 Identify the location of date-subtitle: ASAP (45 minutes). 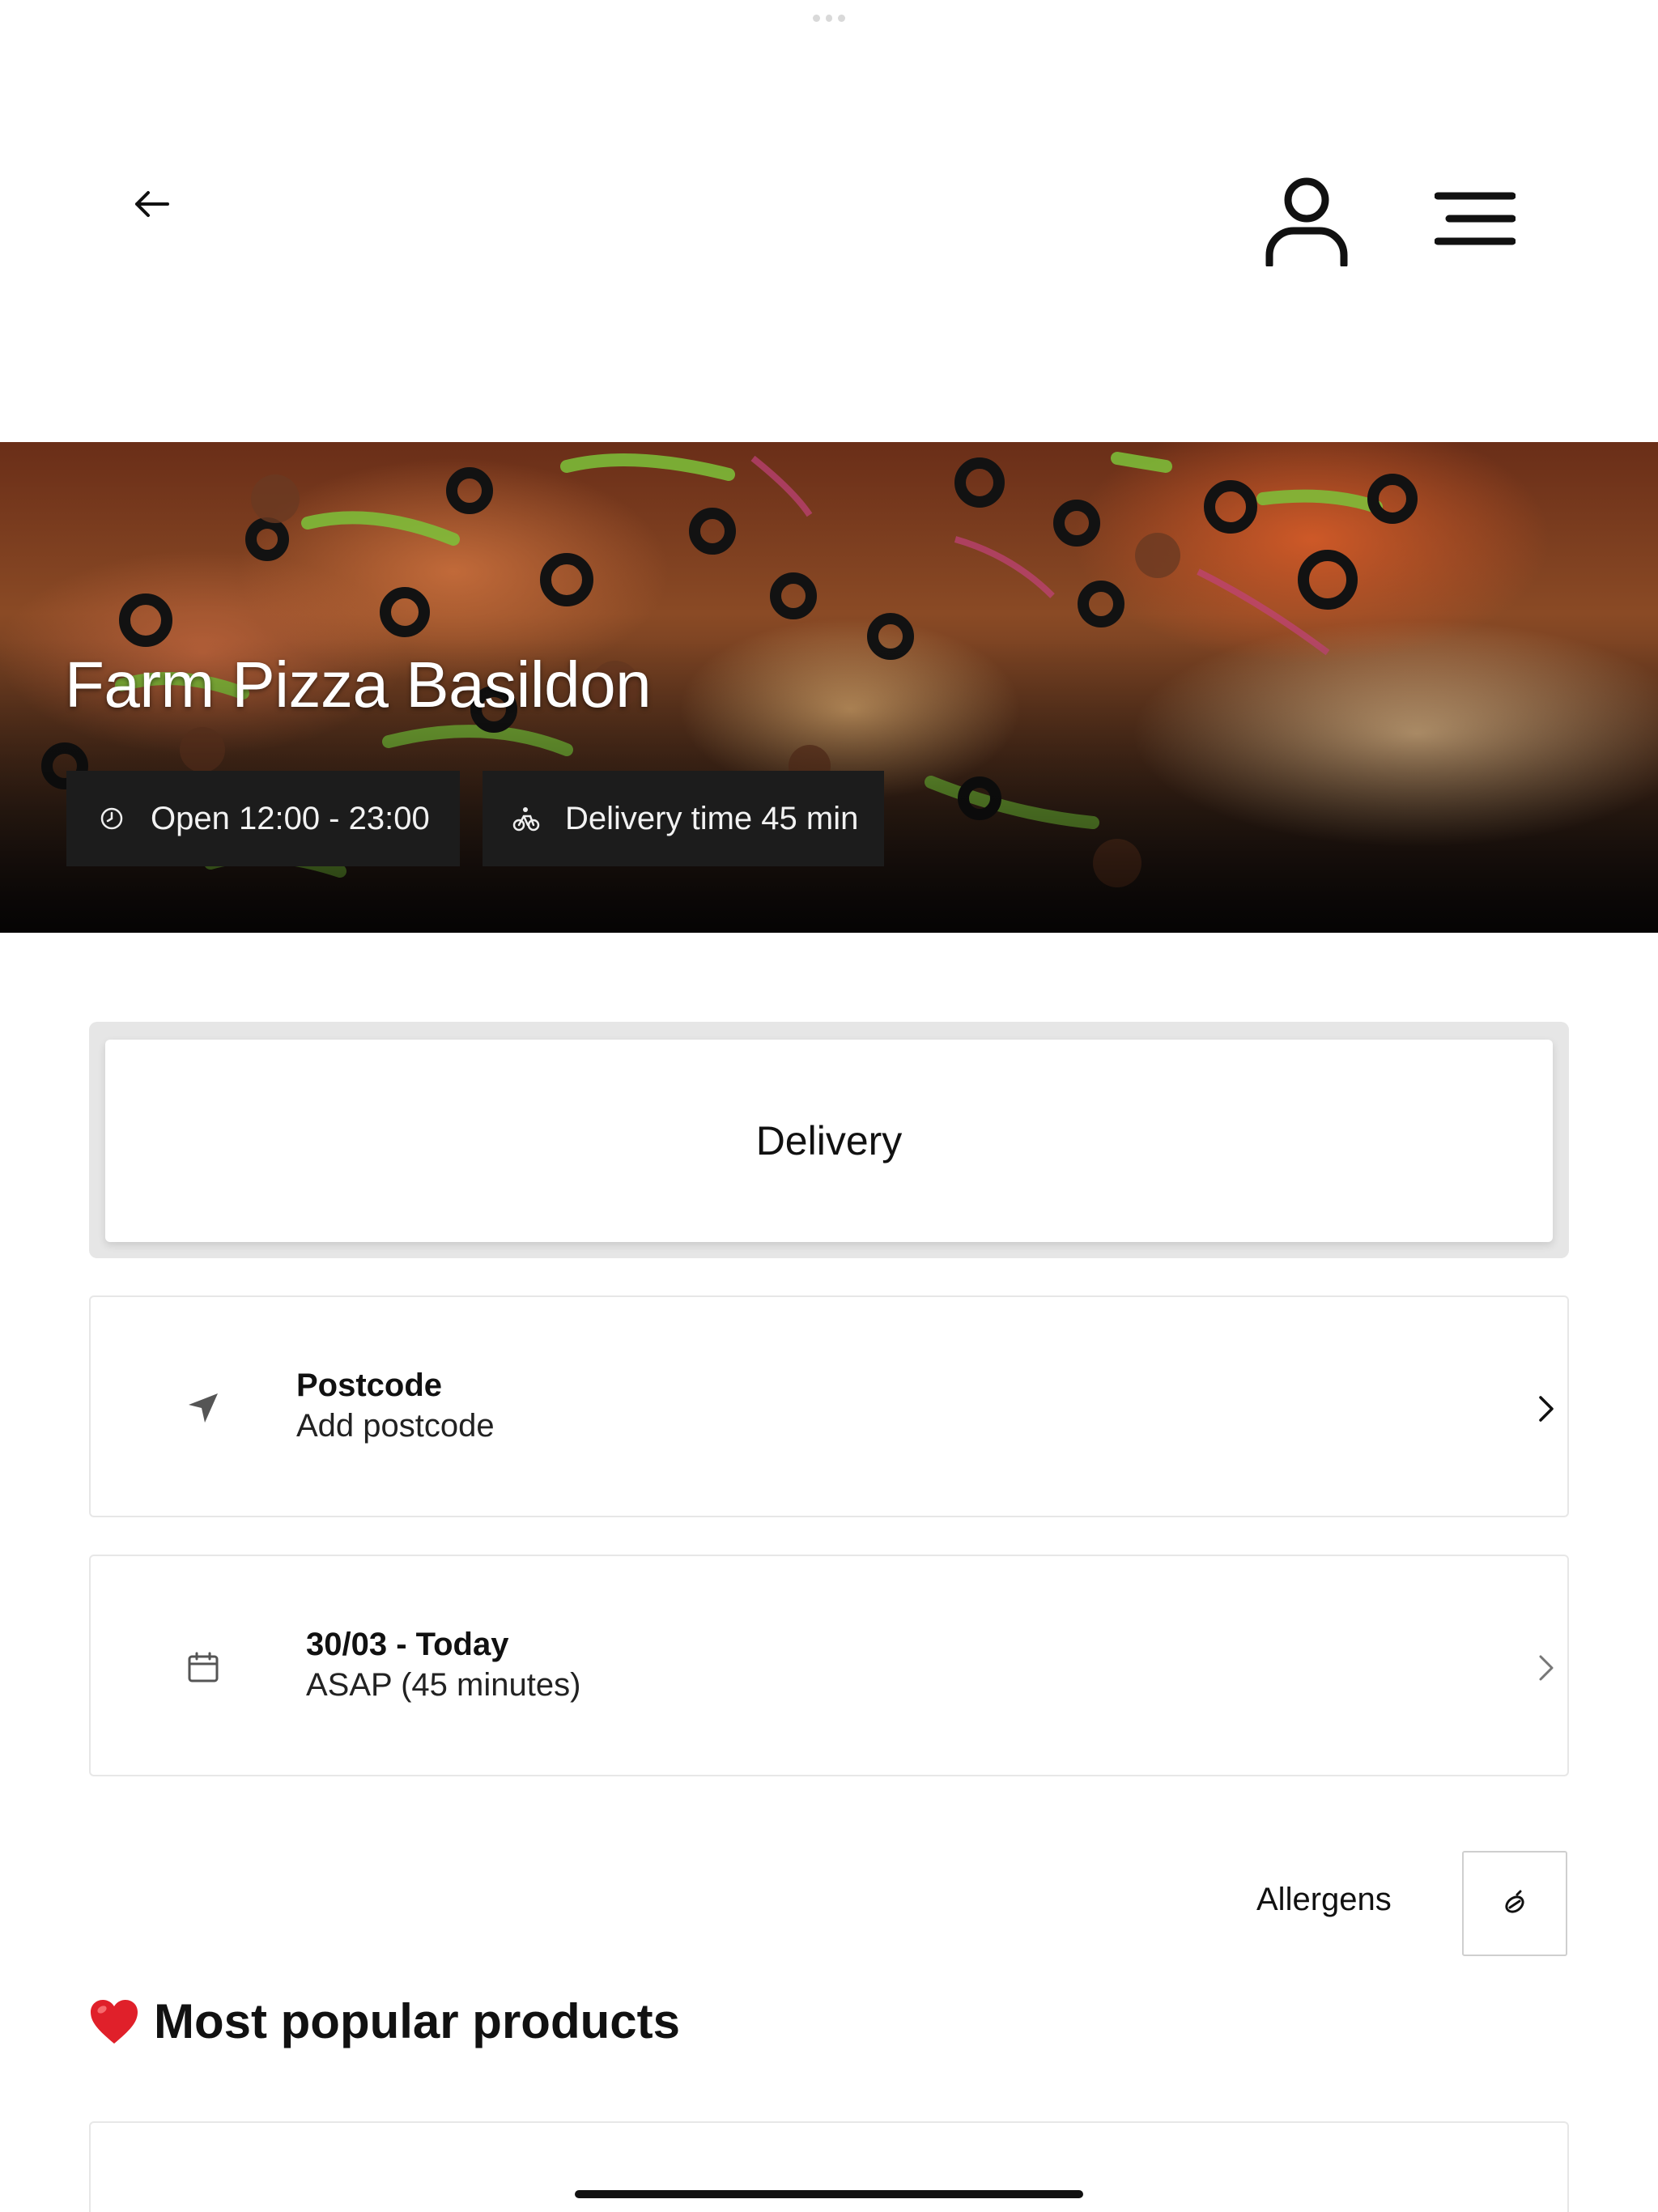
(443, 1685).